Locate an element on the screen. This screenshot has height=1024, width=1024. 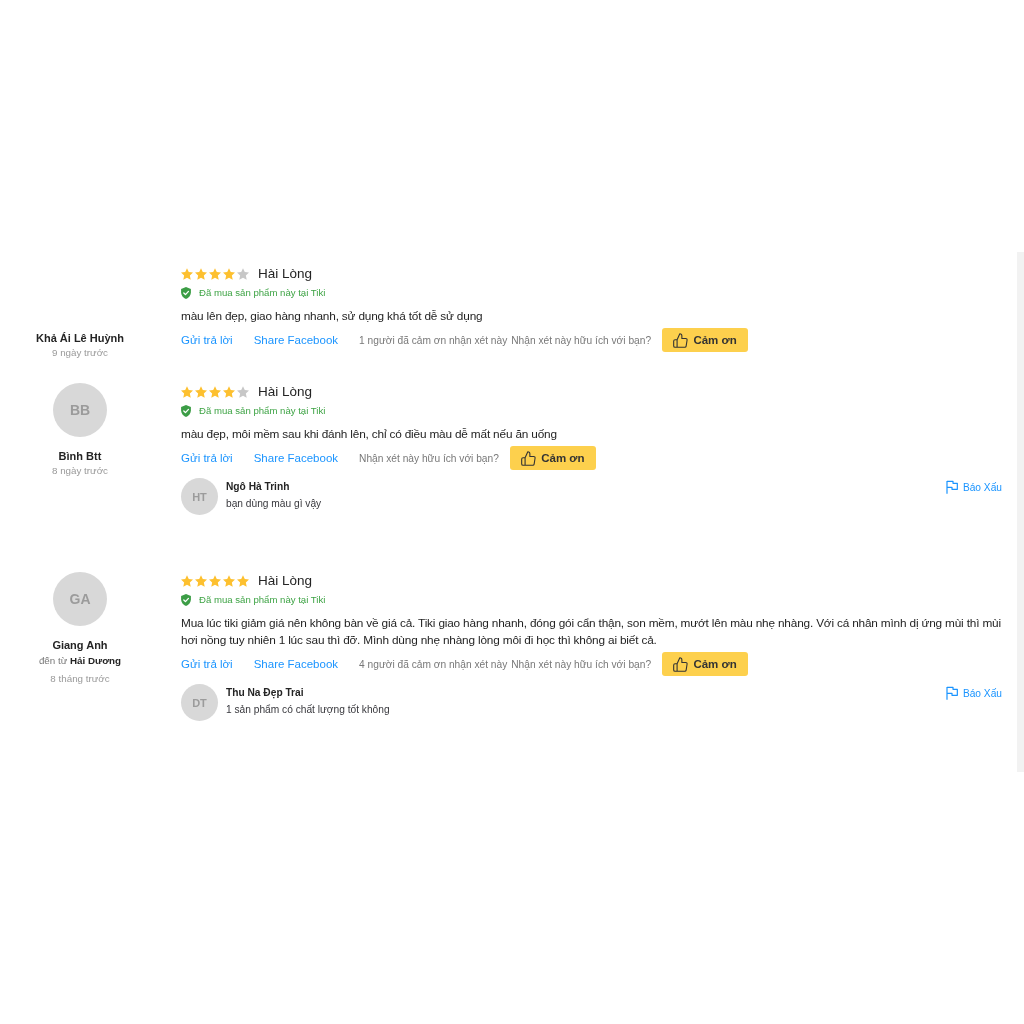
review-time: 9 ngày trước is located at coordinates (80, 353).